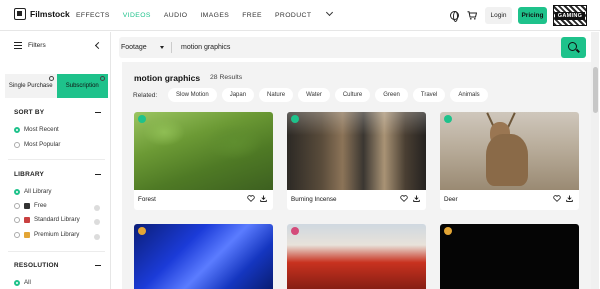 The width and height of the screenshot is (600, 289). I want to click on library-option-label: Premium Library, so click(57, 234).